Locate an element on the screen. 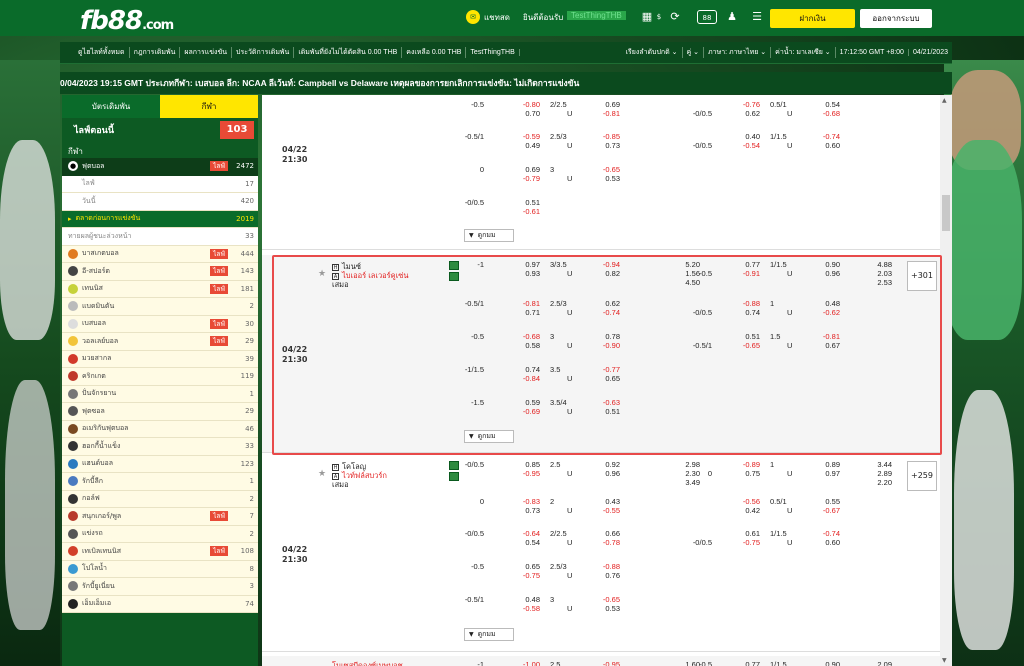 The height and width of the screenshot is (666, 1024). odds-home: -0.59 is located at coordinates (526, 136).